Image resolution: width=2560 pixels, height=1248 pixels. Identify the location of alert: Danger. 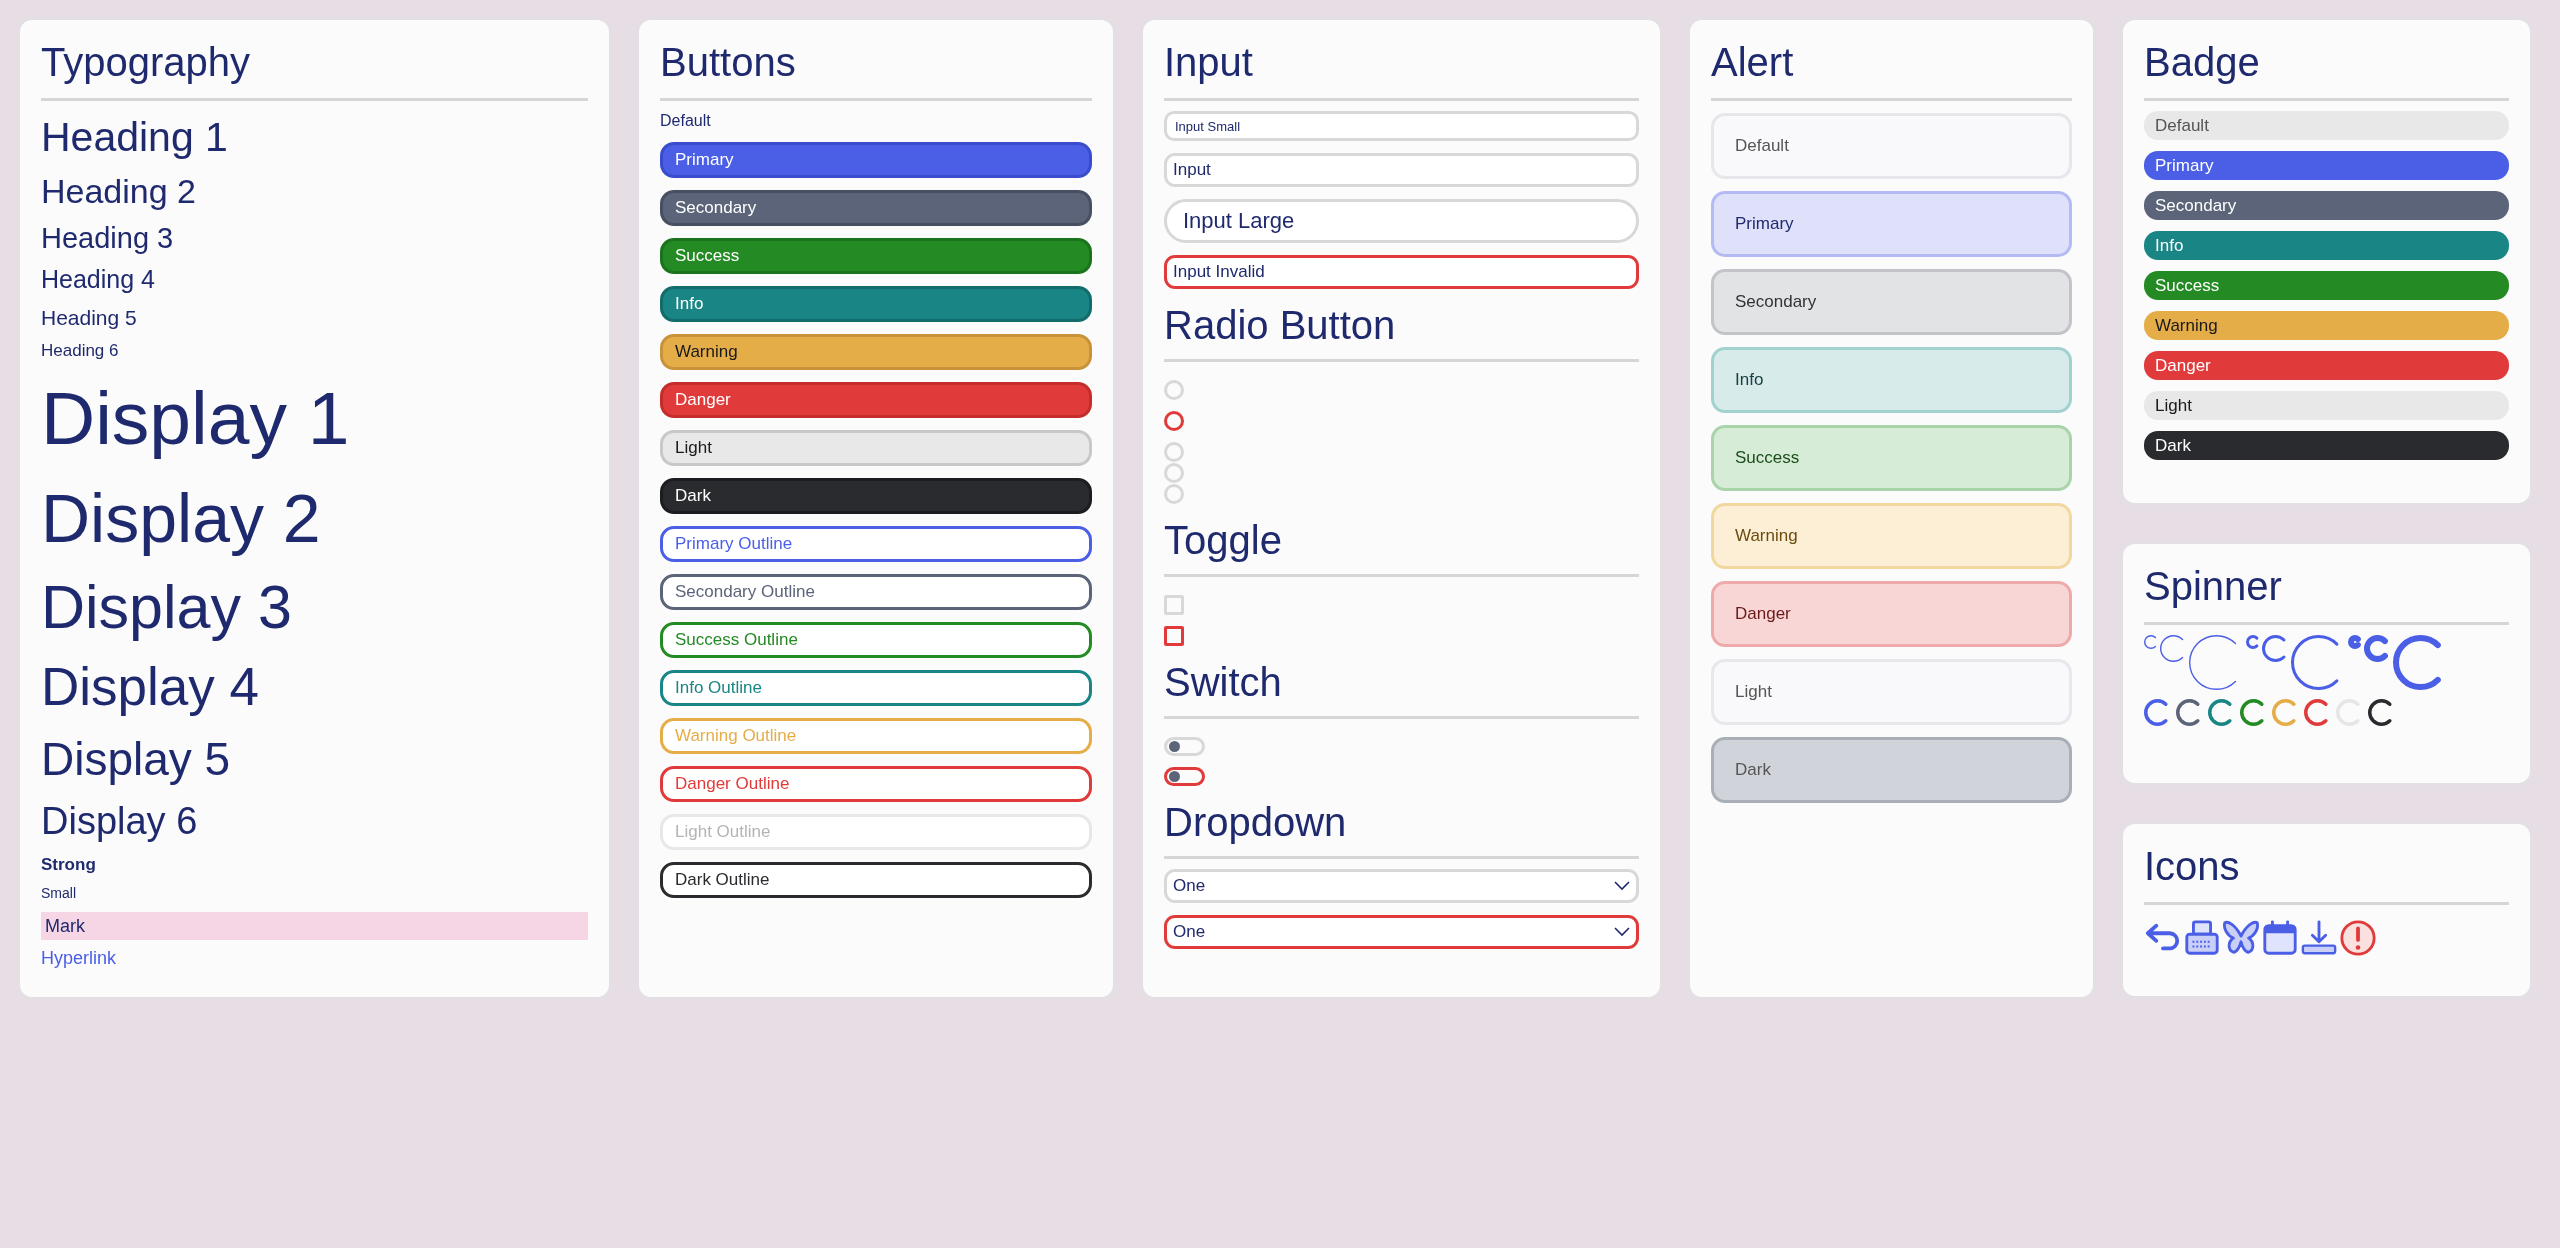
(1891, 614).